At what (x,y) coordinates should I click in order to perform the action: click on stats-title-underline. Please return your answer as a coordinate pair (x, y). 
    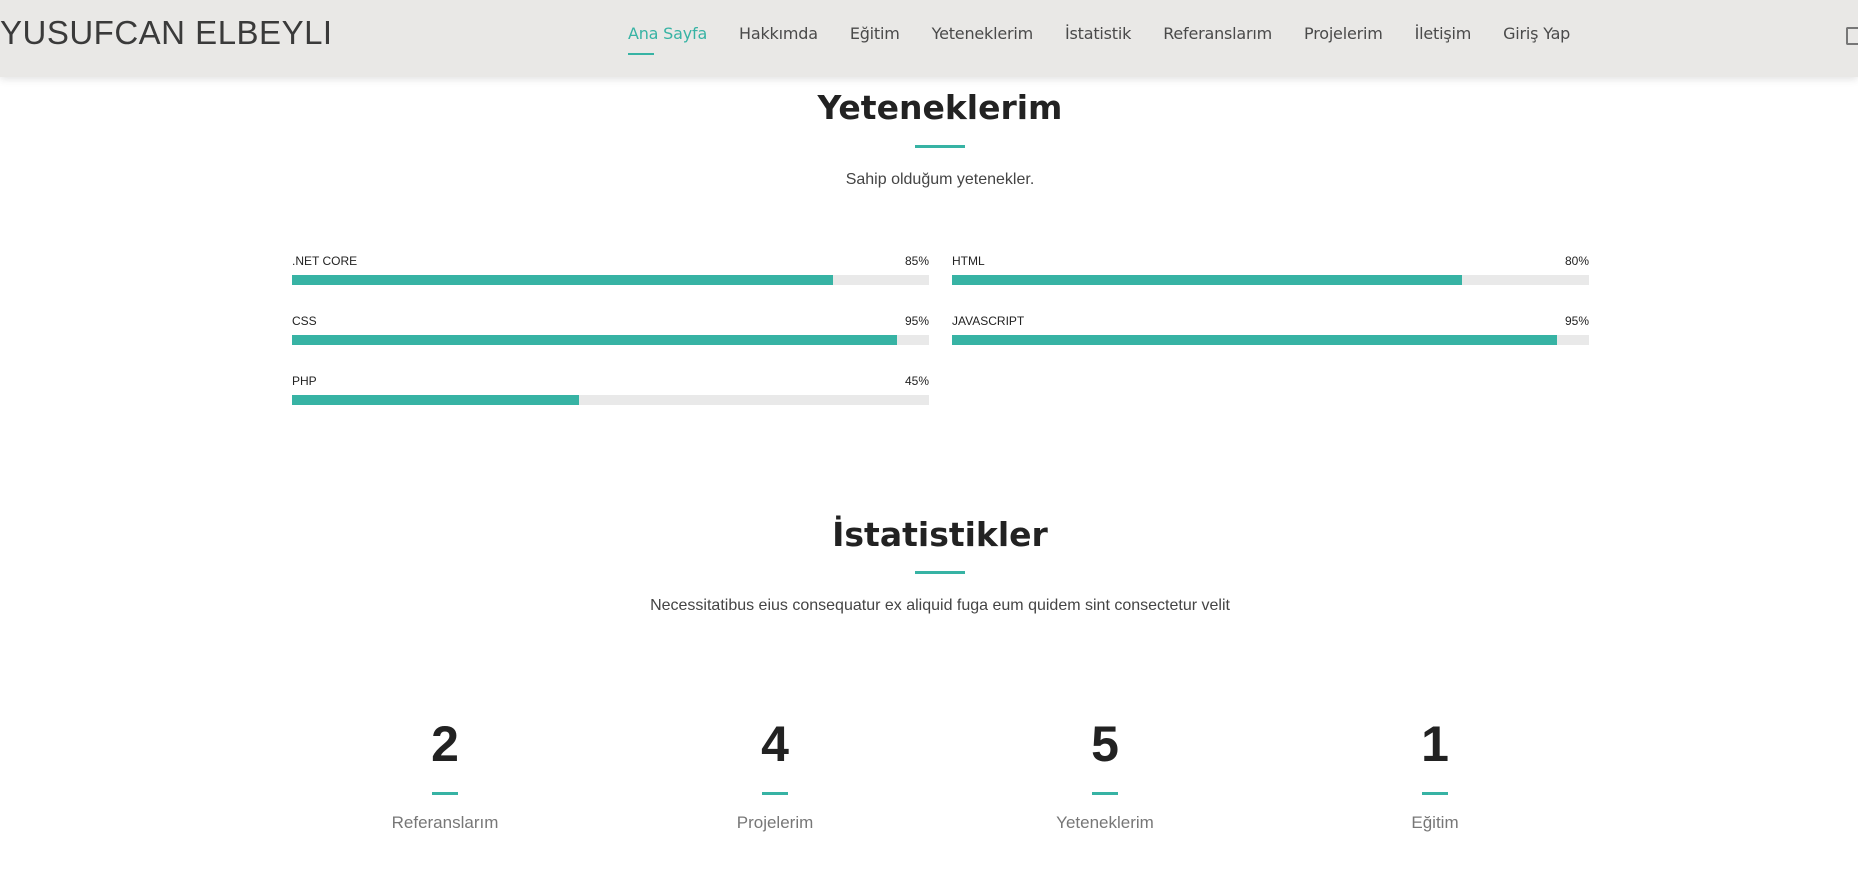
    Looking at the image, I should click on (940, 572).